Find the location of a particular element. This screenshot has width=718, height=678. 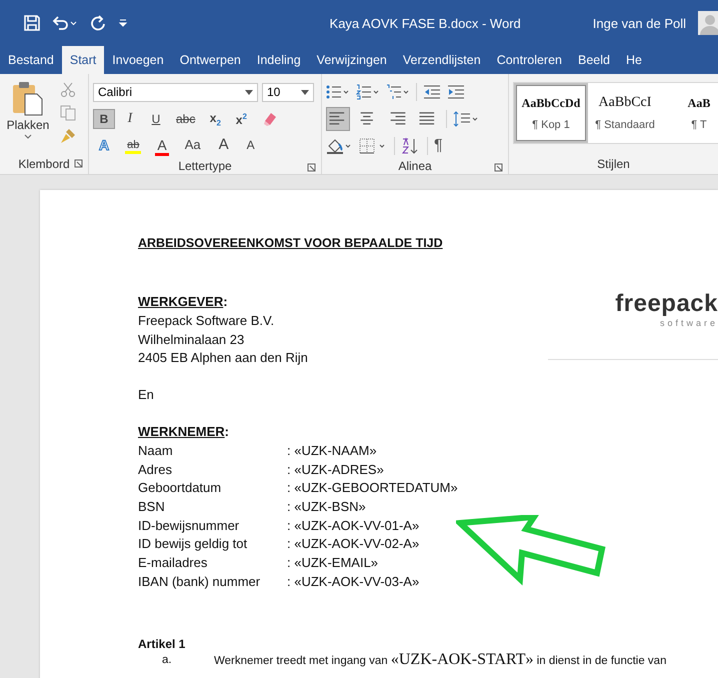

ribbon-tab: Indeling is located at coordinates (278, 60).